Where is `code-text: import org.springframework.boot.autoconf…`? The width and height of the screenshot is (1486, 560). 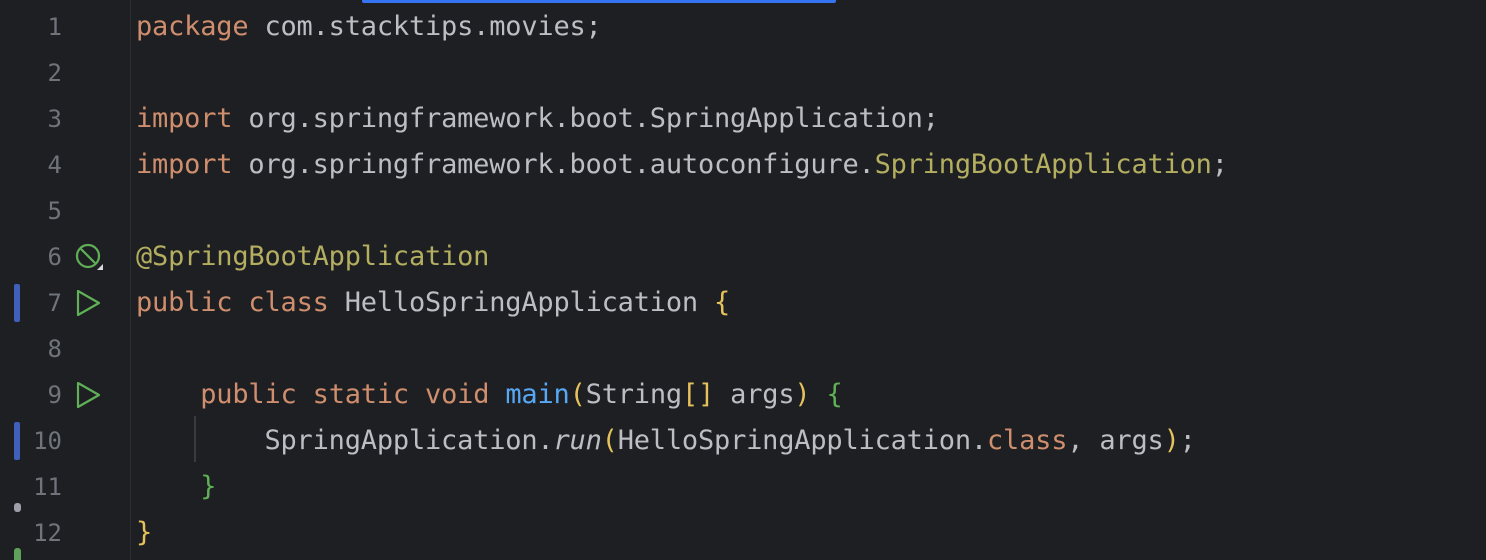
code-text: import org.springframework.boot.autoconf… is located at coordinates (682, 165).